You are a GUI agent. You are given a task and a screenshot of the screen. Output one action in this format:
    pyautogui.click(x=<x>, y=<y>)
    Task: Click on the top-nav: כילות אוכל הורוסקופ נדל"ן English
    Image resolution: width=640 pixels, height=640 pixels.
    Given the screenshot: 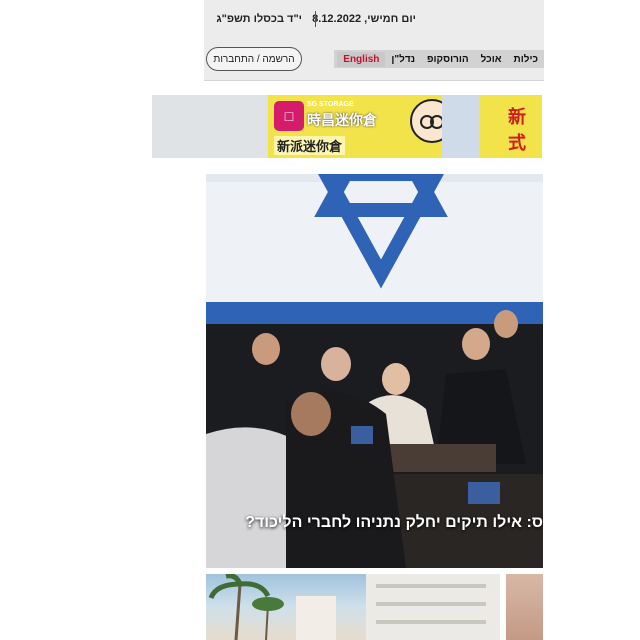 What is the action you would take?
    pyautogui.click(x=439, y=59)
    